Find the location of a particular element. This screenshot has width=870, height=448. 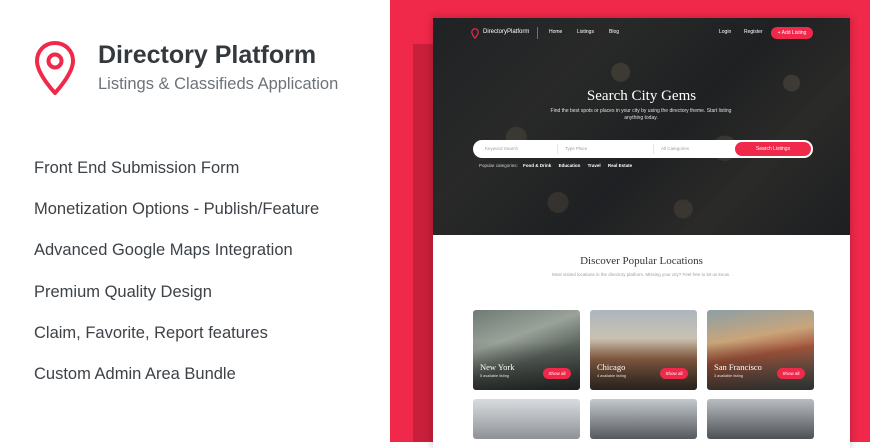

category-chip: Education is located at coordinates (570, 165).